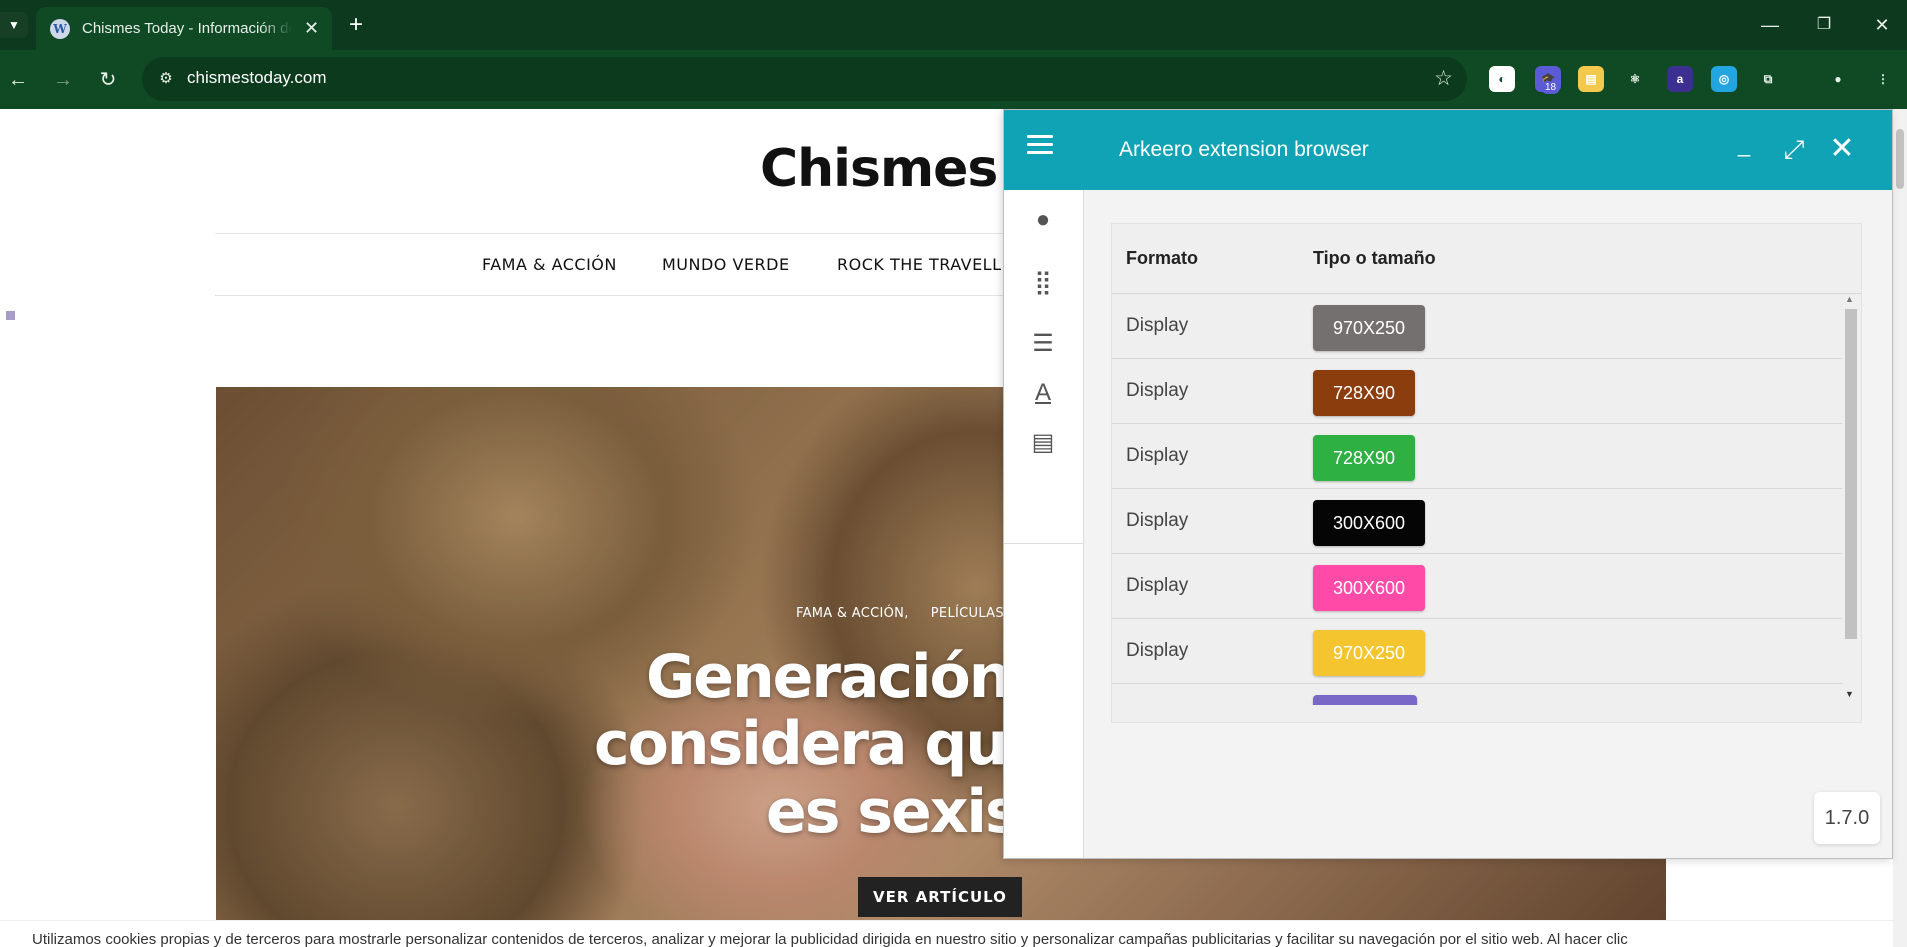 This screenshot has height=947, width=1907. Describe the element at coordinates (311, 28) in the screenshot. I see `close-tab-button: ✕` at that location.